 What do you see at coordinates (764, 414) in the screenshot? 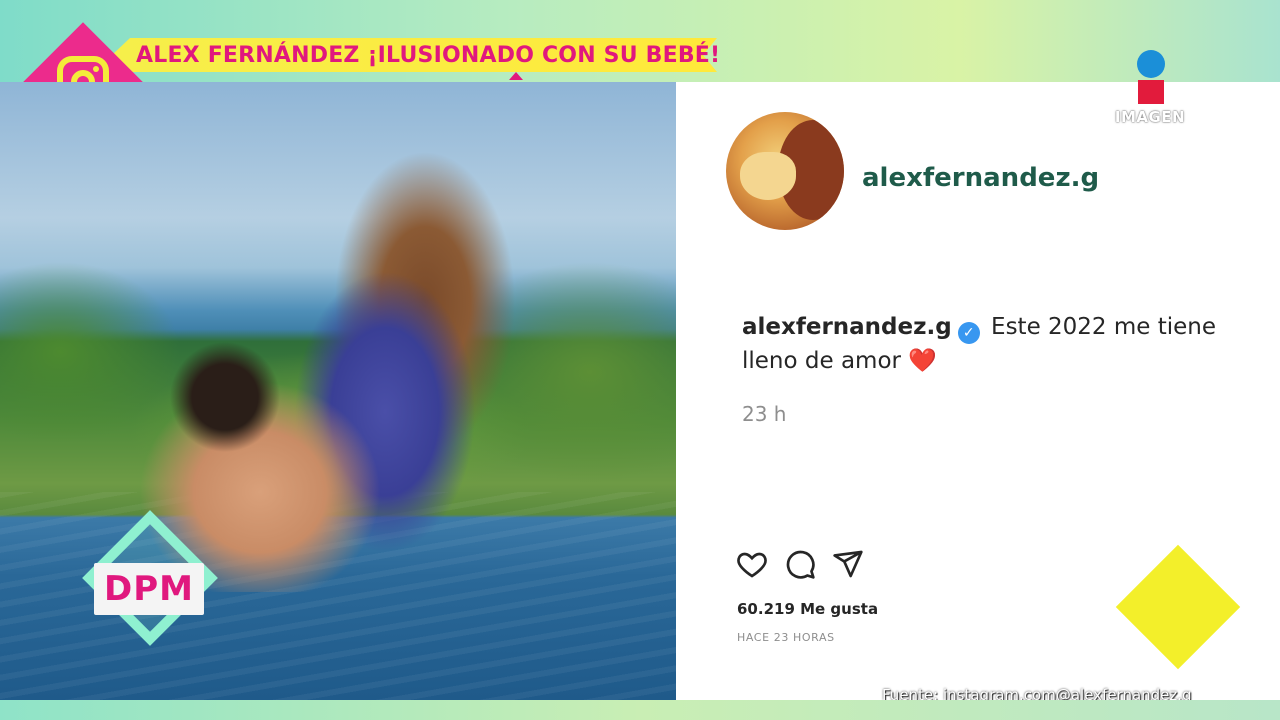
I see `post-time-ago: 23 h` at bounding box center [764, 414].